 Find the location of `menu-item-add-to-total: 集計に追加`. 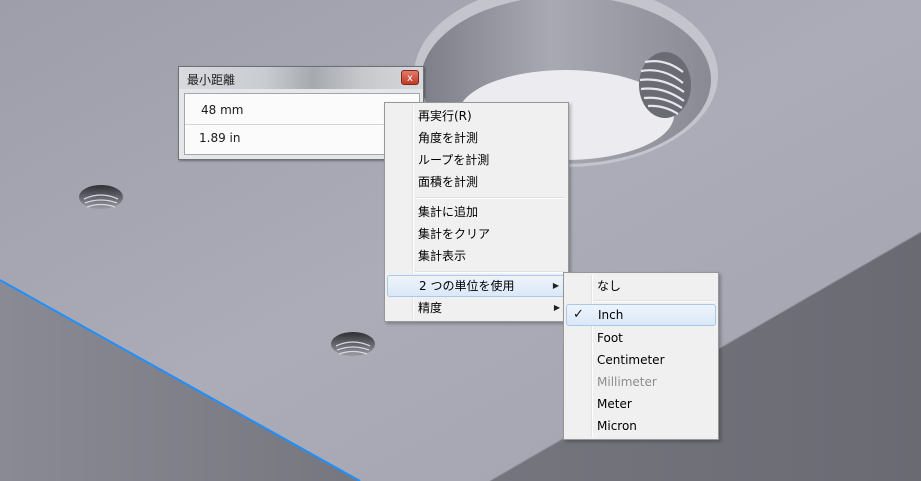

menu-item-add-to-total: 集計に追加 is located at coordinates (476, 212).